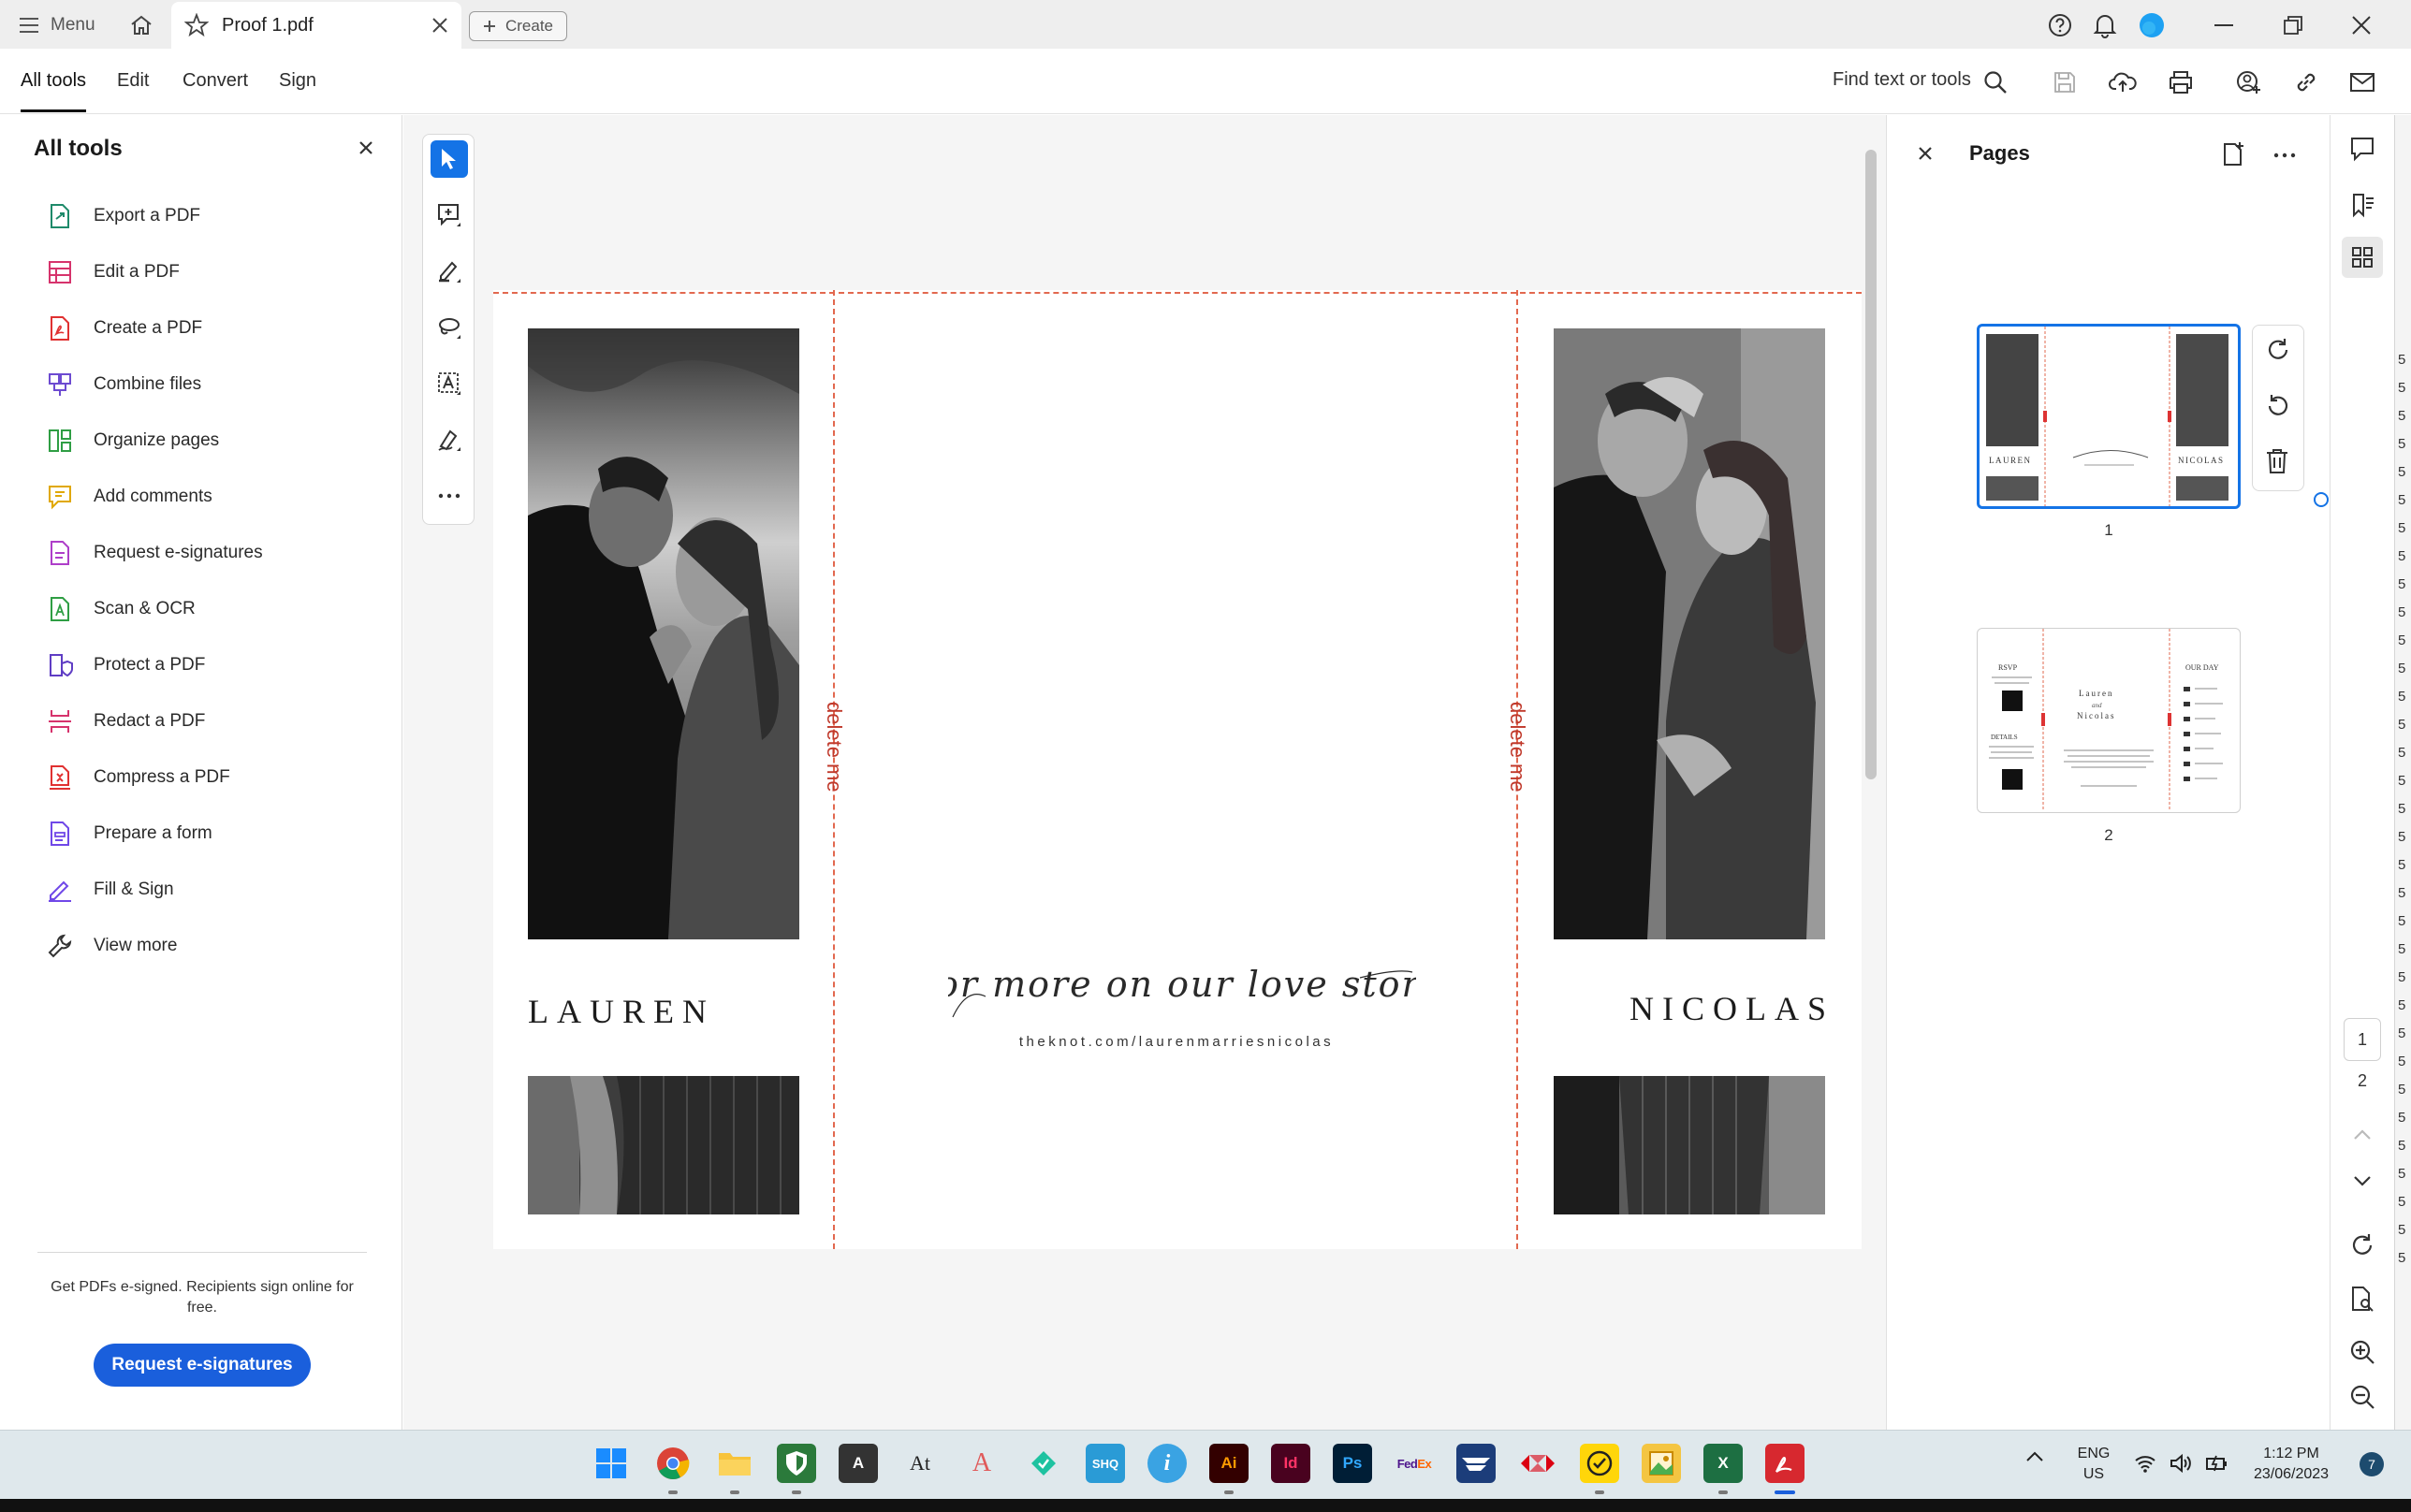 This screenshot has height=1512, width=2411. I want to click on upload-cloud-button, so click(2123, 82).